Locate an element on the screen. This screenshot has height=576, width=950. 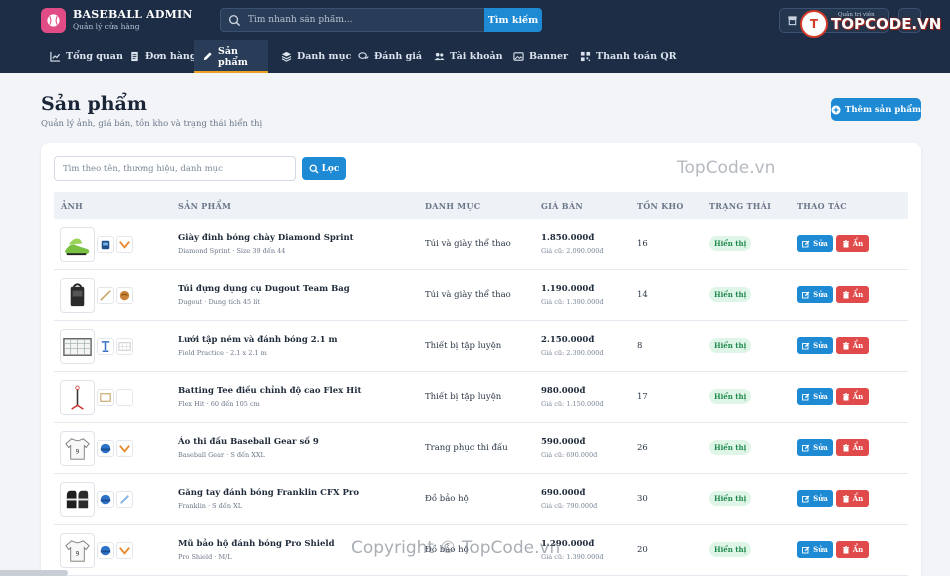
watermark-logo-mark: T is located at coordinates (814, 24).